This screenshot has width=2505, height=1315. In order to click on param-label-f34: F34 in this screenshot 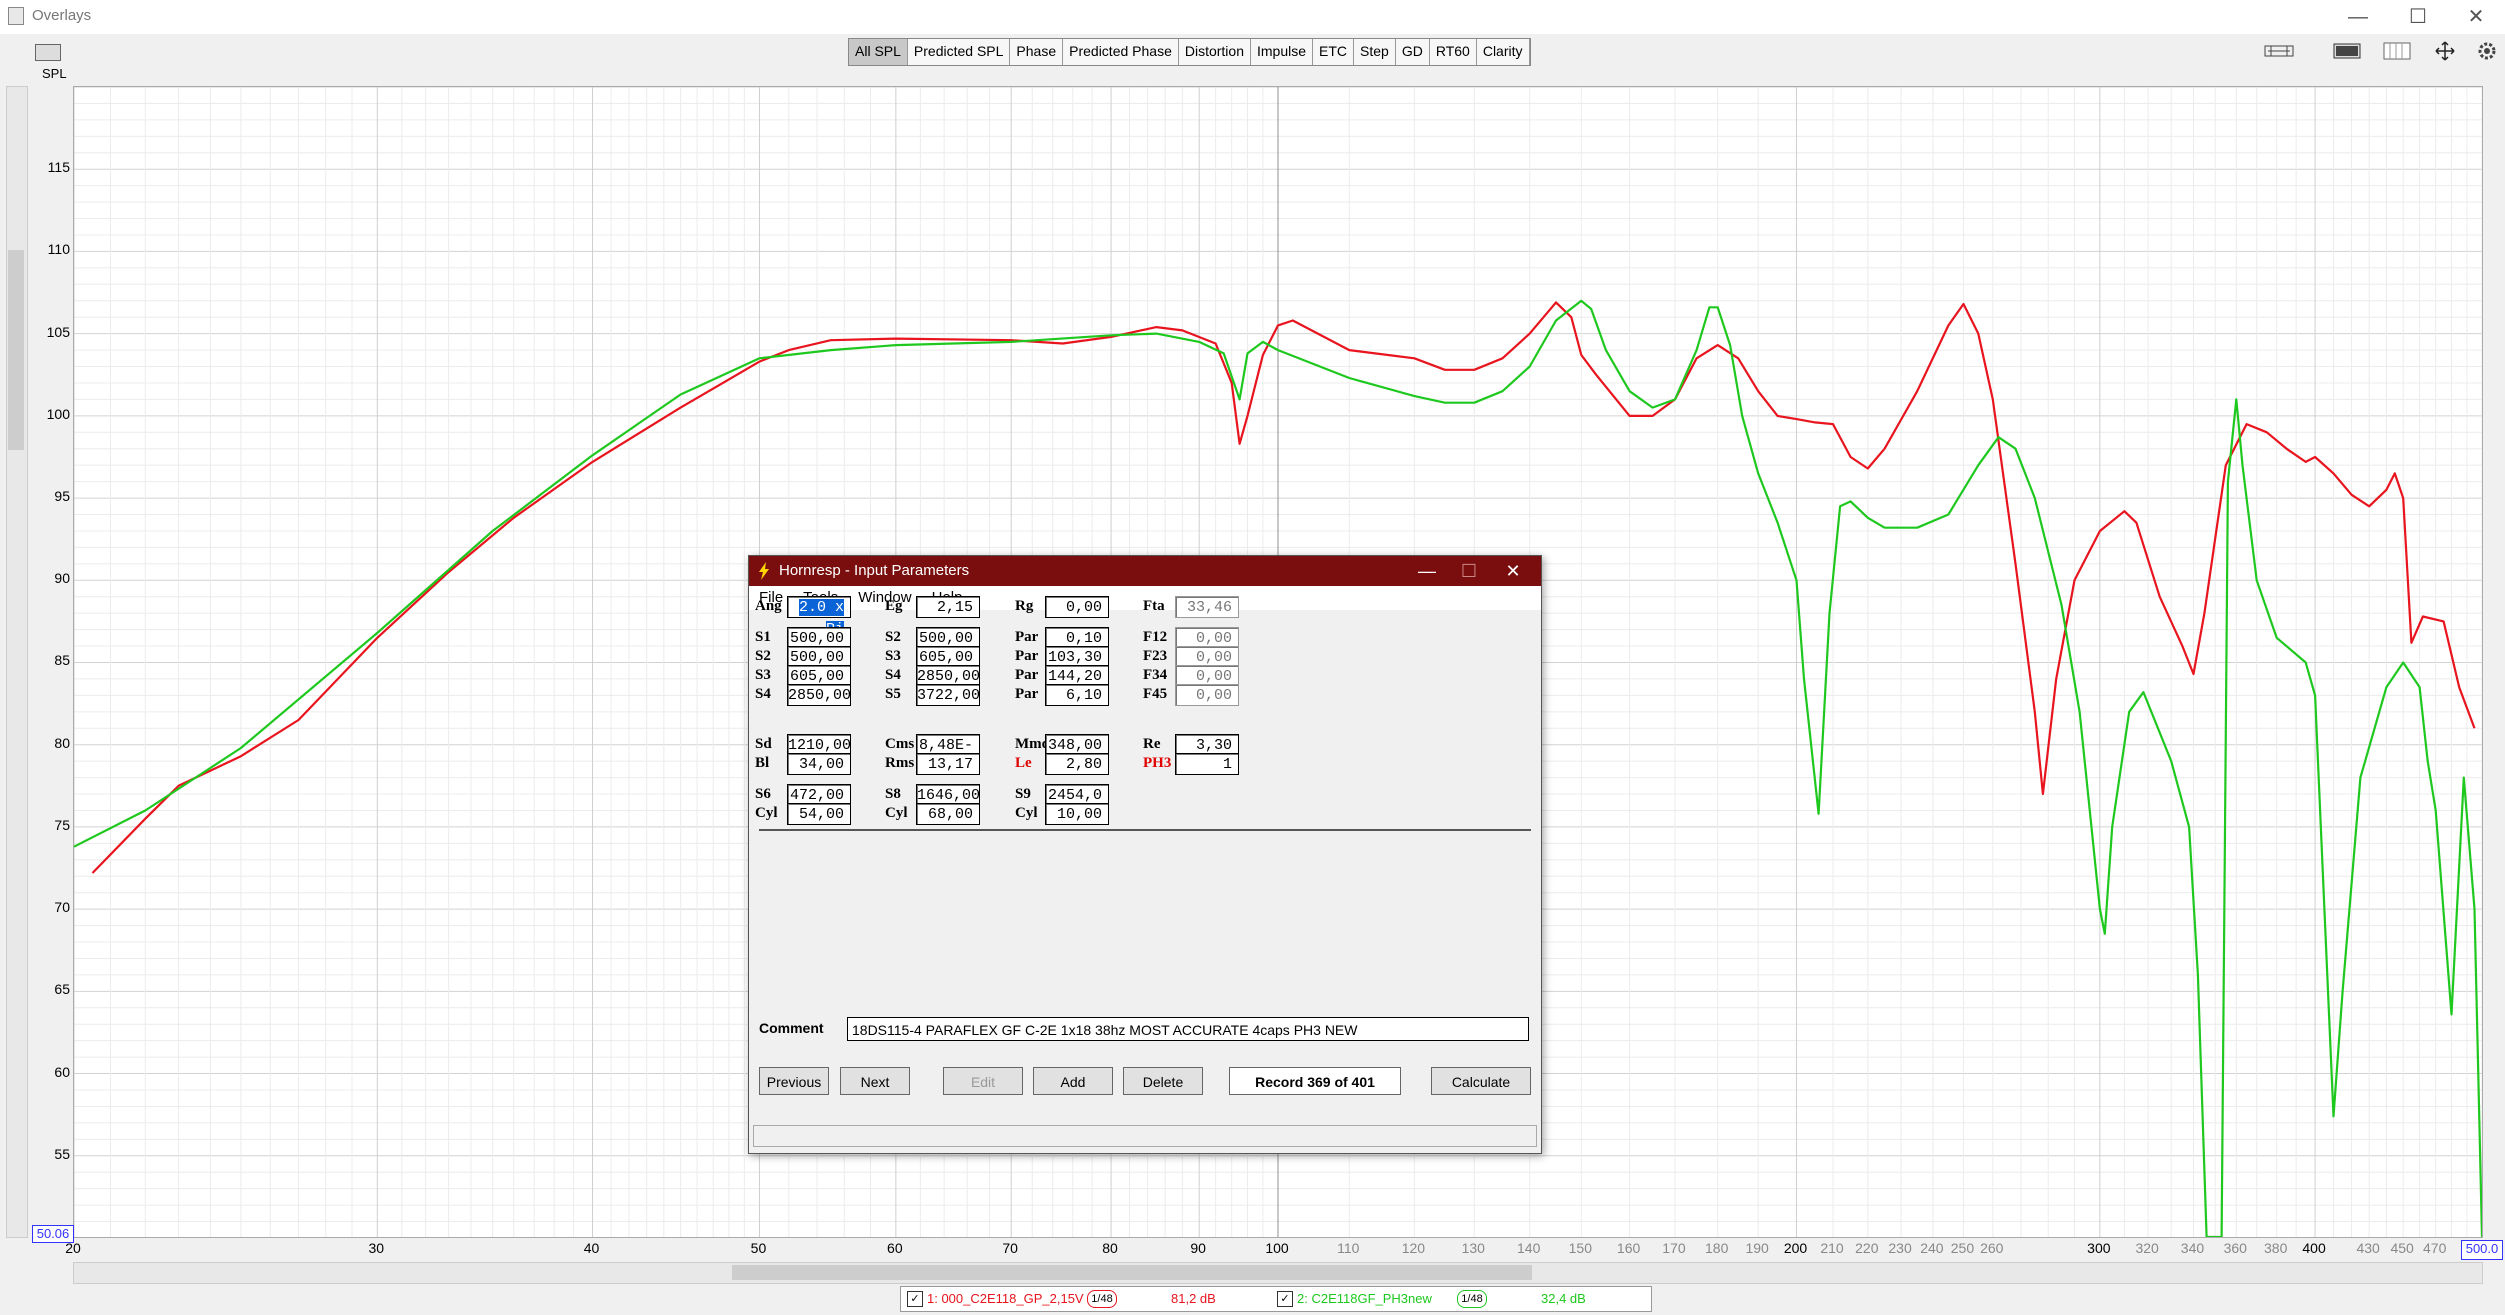, I will do `click(1155, 675)`.